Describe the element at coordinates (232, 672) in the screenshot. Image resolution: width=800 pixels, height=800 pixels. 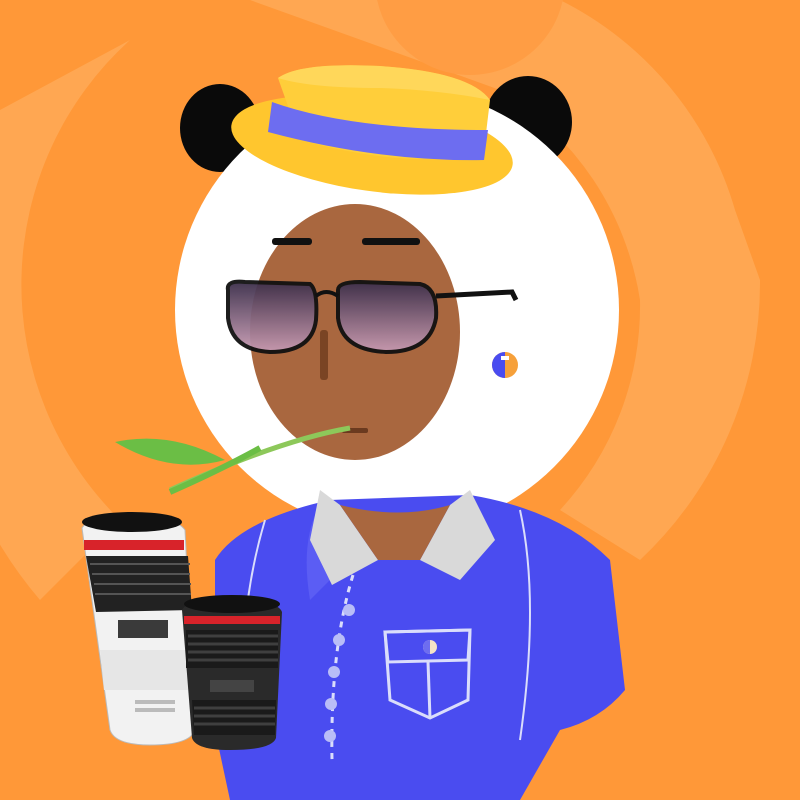
I see `camera-lens-icon` at that location.